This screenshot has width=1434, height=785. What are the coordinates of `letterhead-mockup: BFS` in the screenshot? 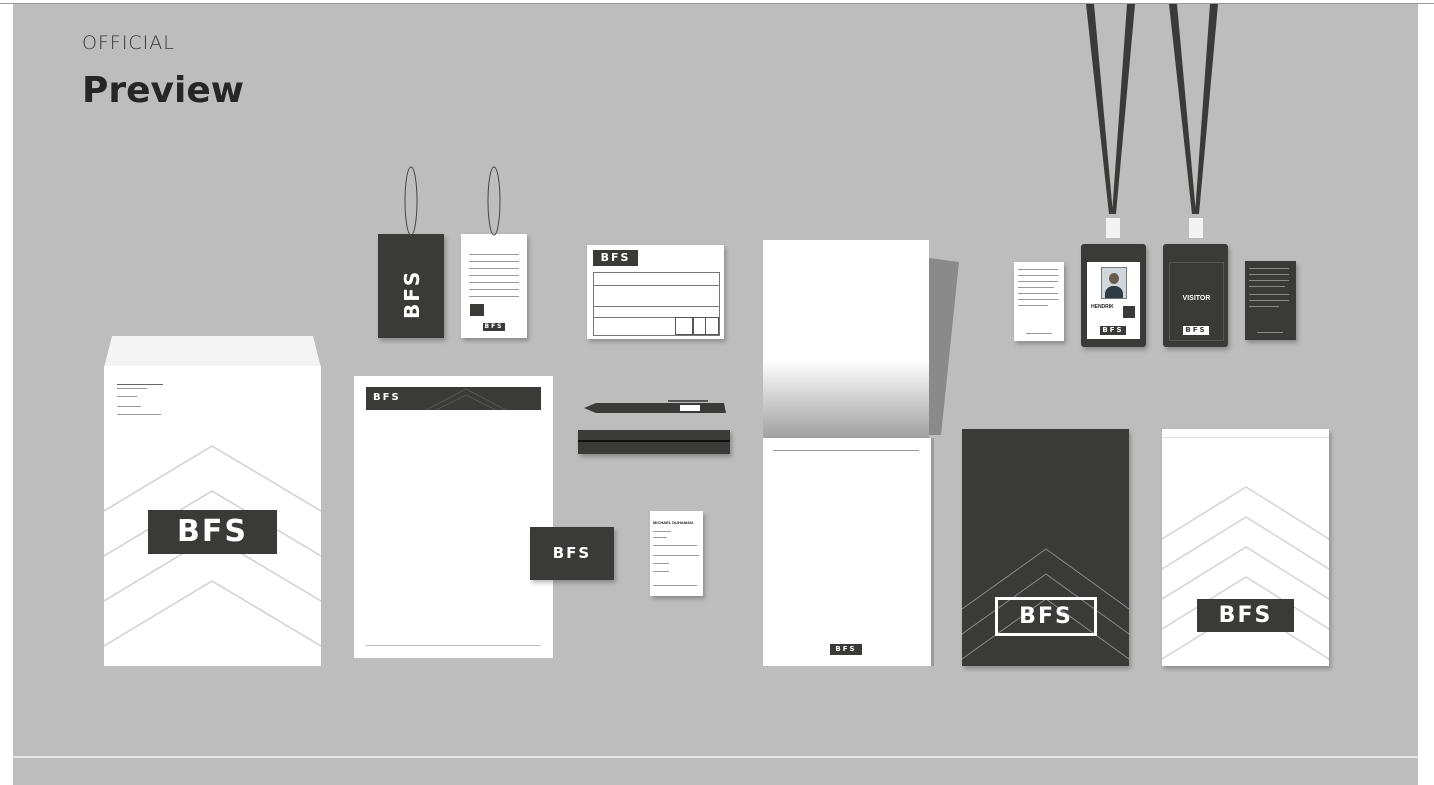 It's located at (453, 517).